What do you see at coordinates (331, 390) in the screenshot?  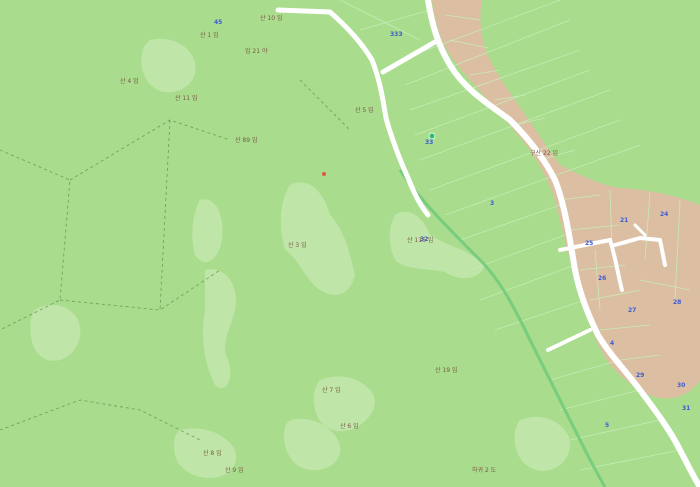 I see `lot-label: 산 7 임` at bounding box center [331, 390].